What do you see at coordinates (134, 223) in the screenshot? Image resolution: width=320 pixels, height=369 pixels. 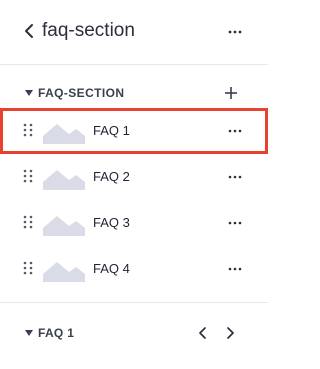 I see `faq-item-row: FAQ 3` at bounding box center [134, 223].